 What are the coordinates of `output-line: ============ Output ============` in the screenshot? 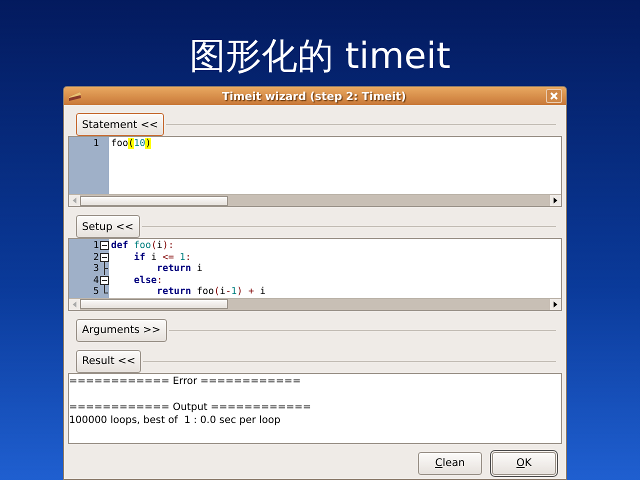 It's located at (190, 407).